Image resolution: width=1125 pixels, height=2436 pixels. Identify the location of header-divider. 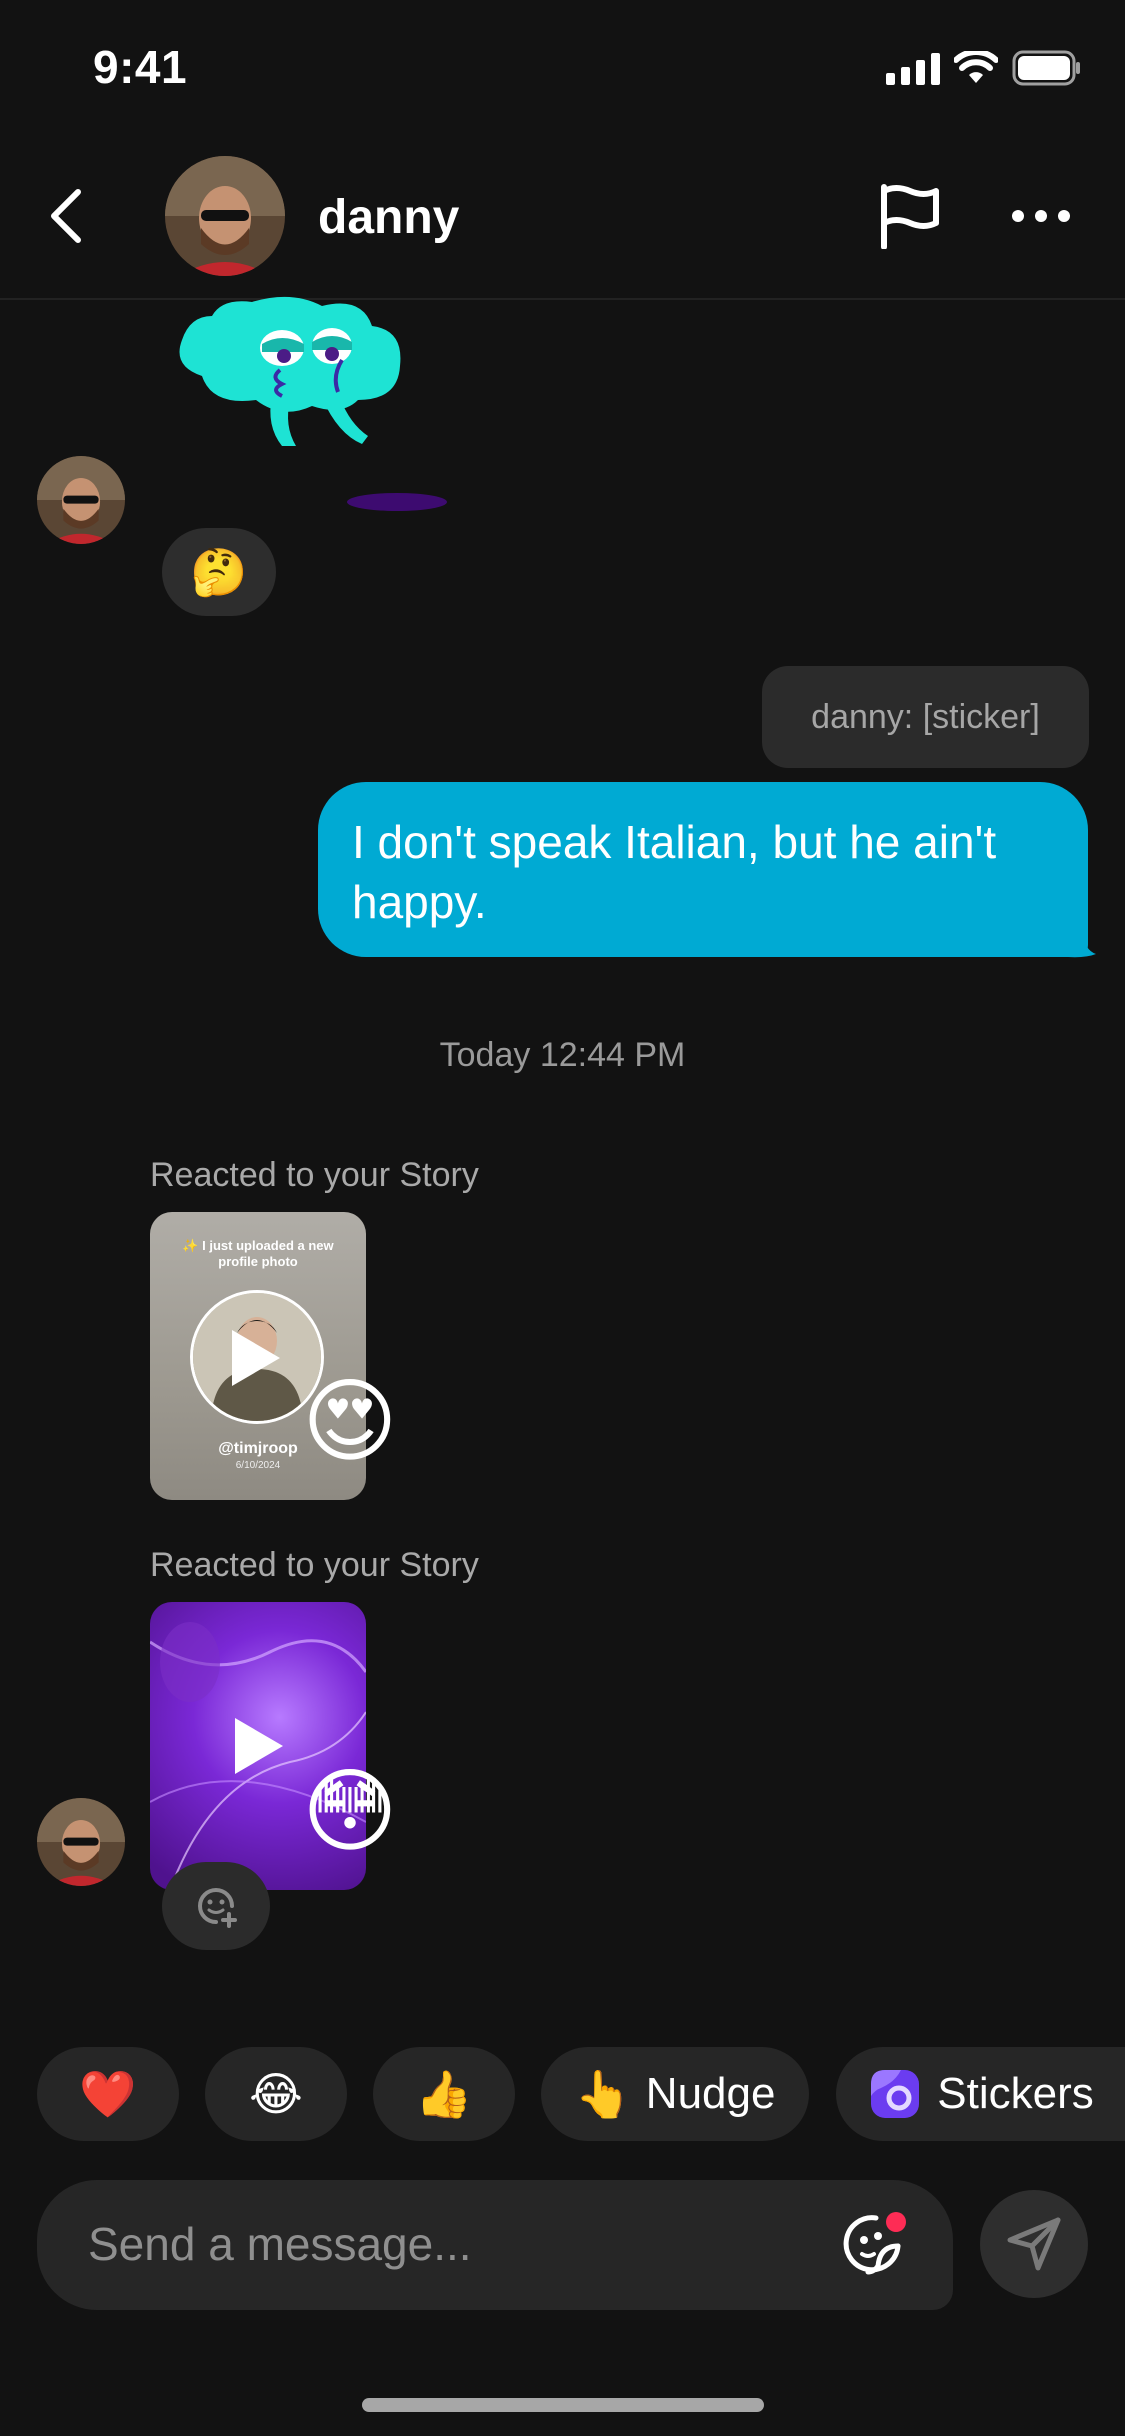
(562, 299).